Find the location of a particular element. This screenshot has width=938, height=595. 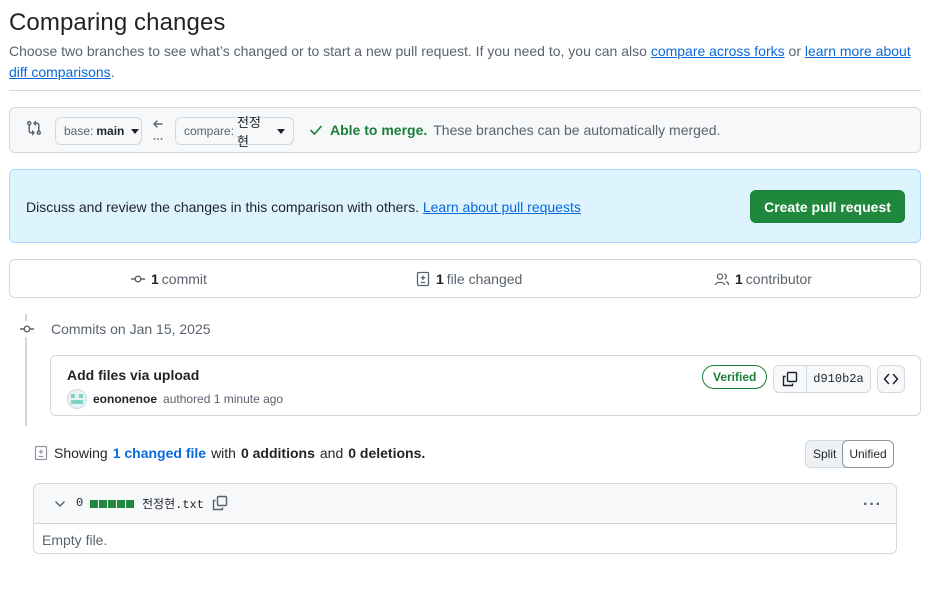

commit-sha: d910b2a is located at coordinates (838, 379).